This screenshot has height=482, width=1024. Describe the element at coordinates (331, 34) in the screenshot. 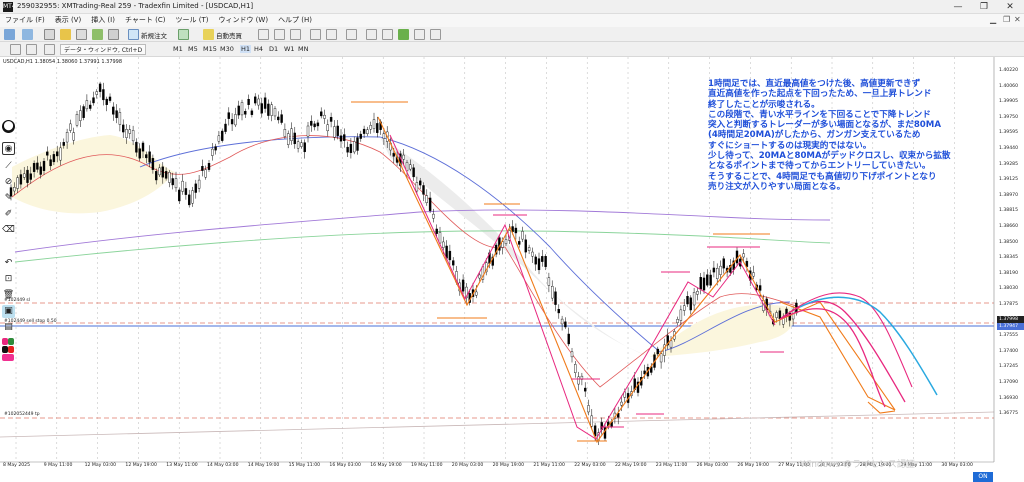

I see `zoom-out-icon` at that location.